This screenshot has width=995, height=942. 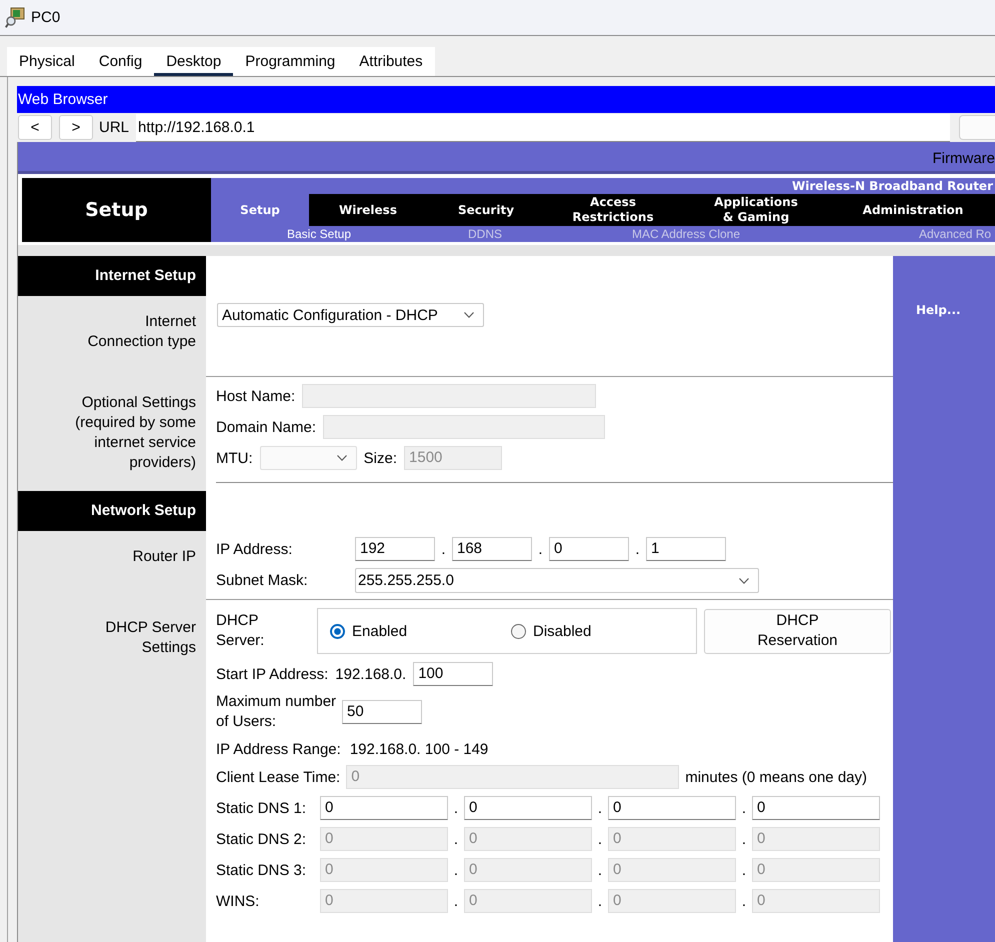 I want to click on field-label: Host Name:, so click(x=256, y=396).